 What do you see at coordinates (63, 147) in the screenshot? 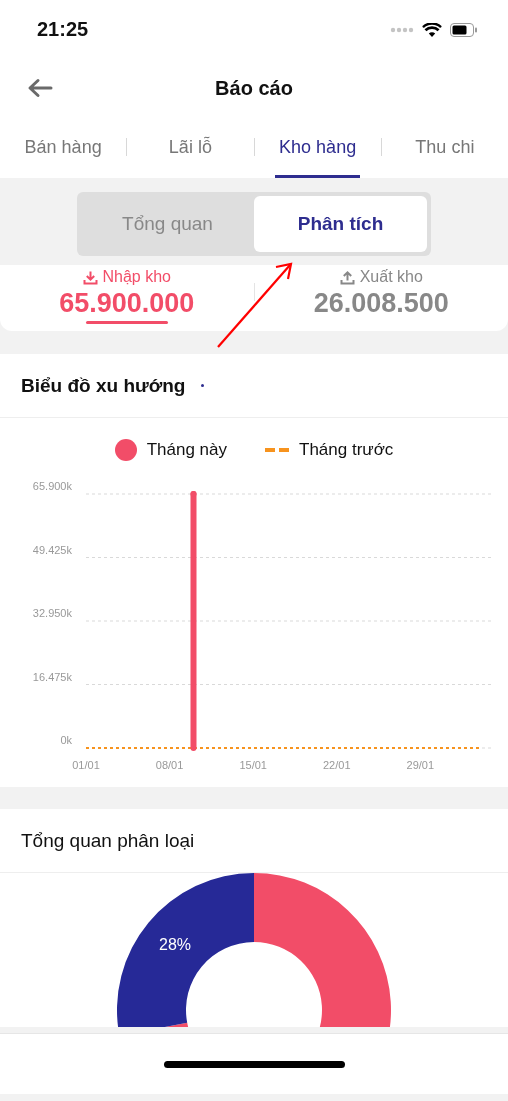
I see `report-tab: Bán hàng` at bounding box center [63, 147].